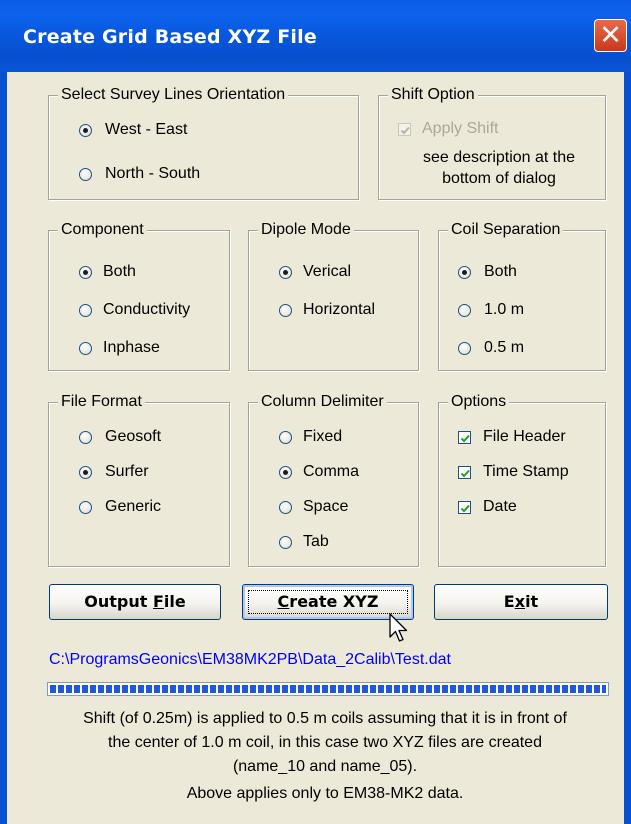  Describe the element at coordinates (85, 174) in the screenshot. I see `radio-north-south-indicator` at that location.